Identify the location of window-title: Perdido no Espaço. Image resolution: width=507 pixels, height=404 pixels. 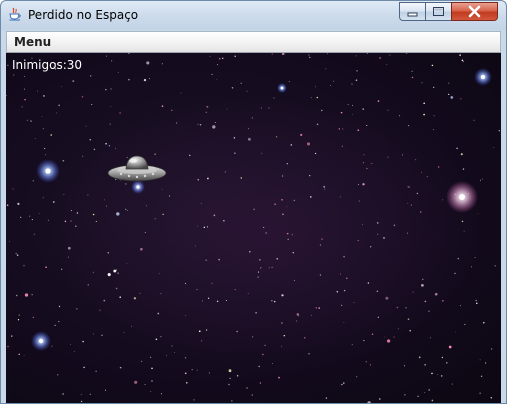
(83, 15).